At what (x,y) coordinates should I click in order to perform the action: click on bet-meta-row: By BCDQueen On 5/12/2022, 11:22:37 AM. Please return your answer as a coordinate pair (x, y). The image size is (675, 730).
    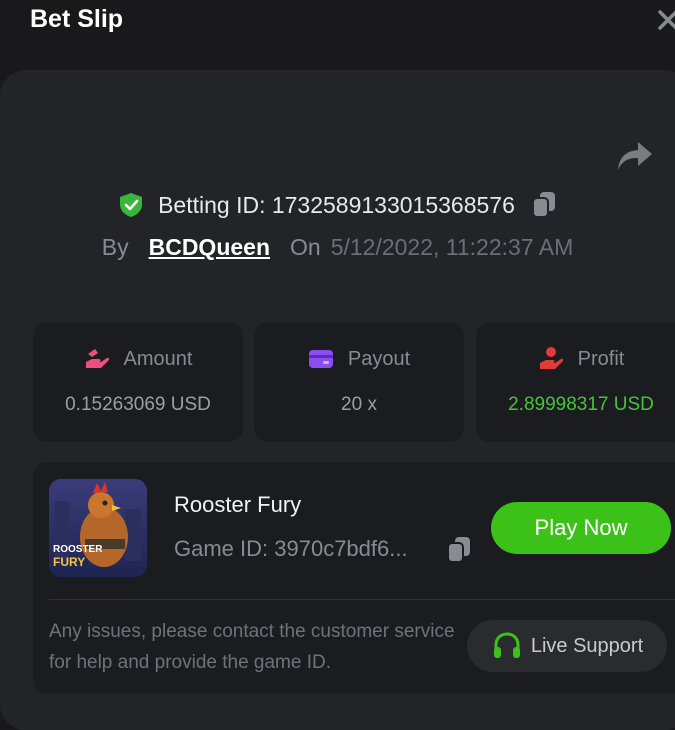
    Looking at the image, I should click on (337, 247).